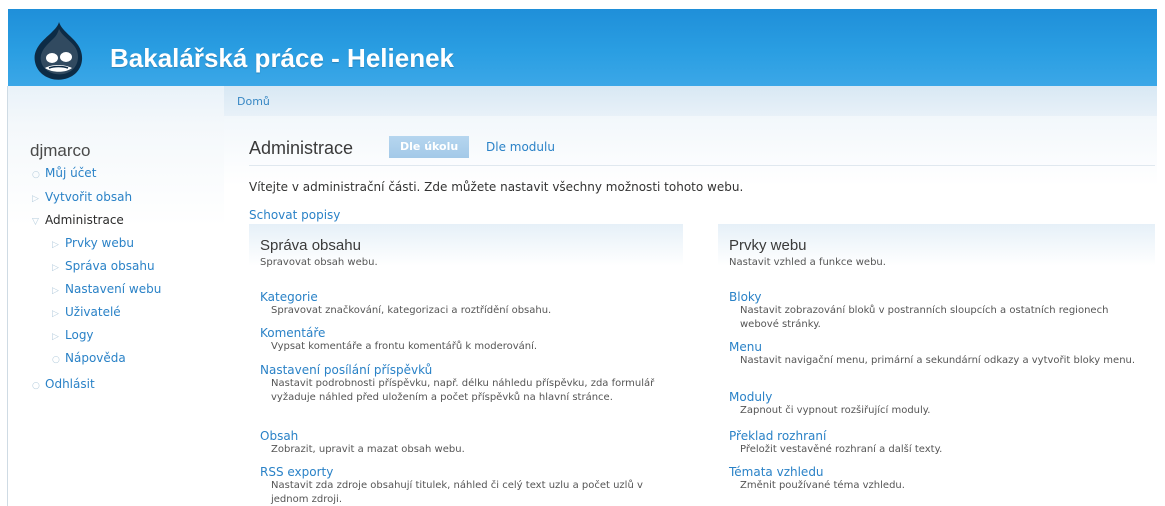 This screenshot has width=1165, height=506. I want to click on sidebar-item-label: Správa obsahu, so click(110, 266).